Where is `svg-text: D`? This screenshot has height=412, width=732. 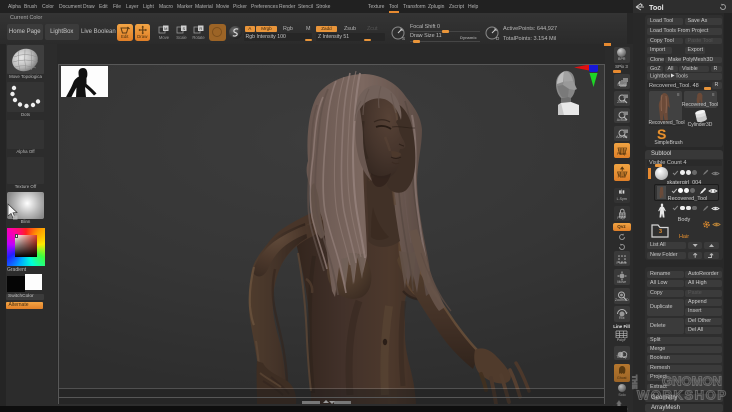 svg-text: D is located at coordinates (498, 38).